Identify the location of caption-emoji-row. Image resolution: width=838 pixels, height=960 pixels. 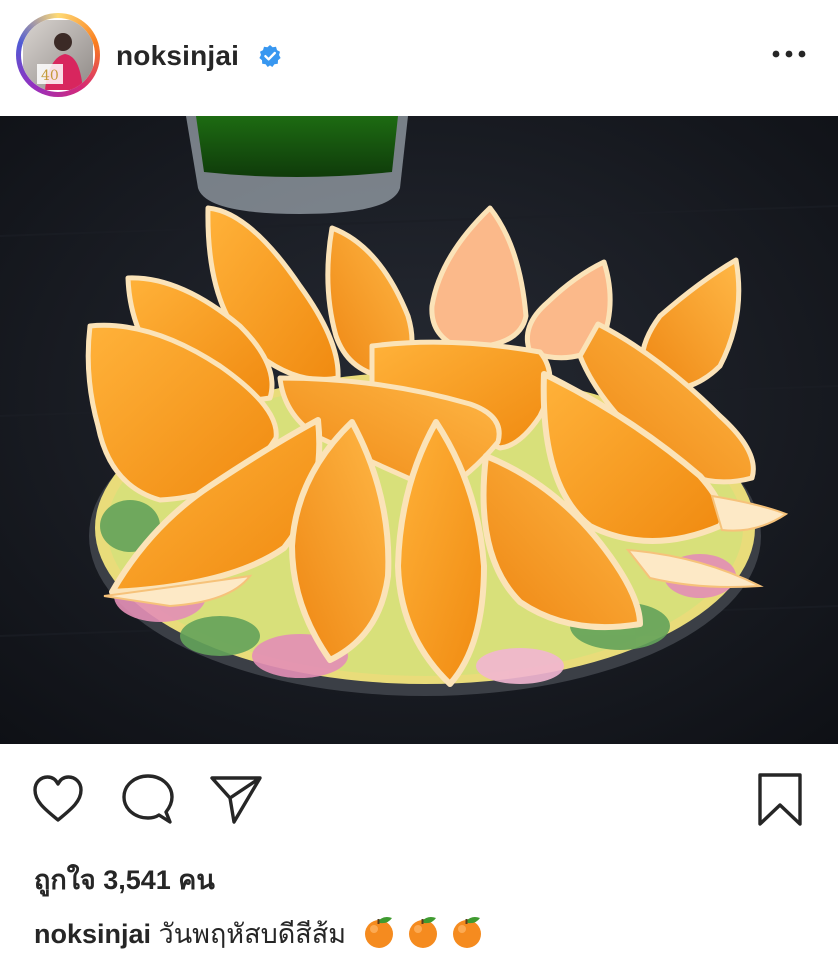
(428, 935).